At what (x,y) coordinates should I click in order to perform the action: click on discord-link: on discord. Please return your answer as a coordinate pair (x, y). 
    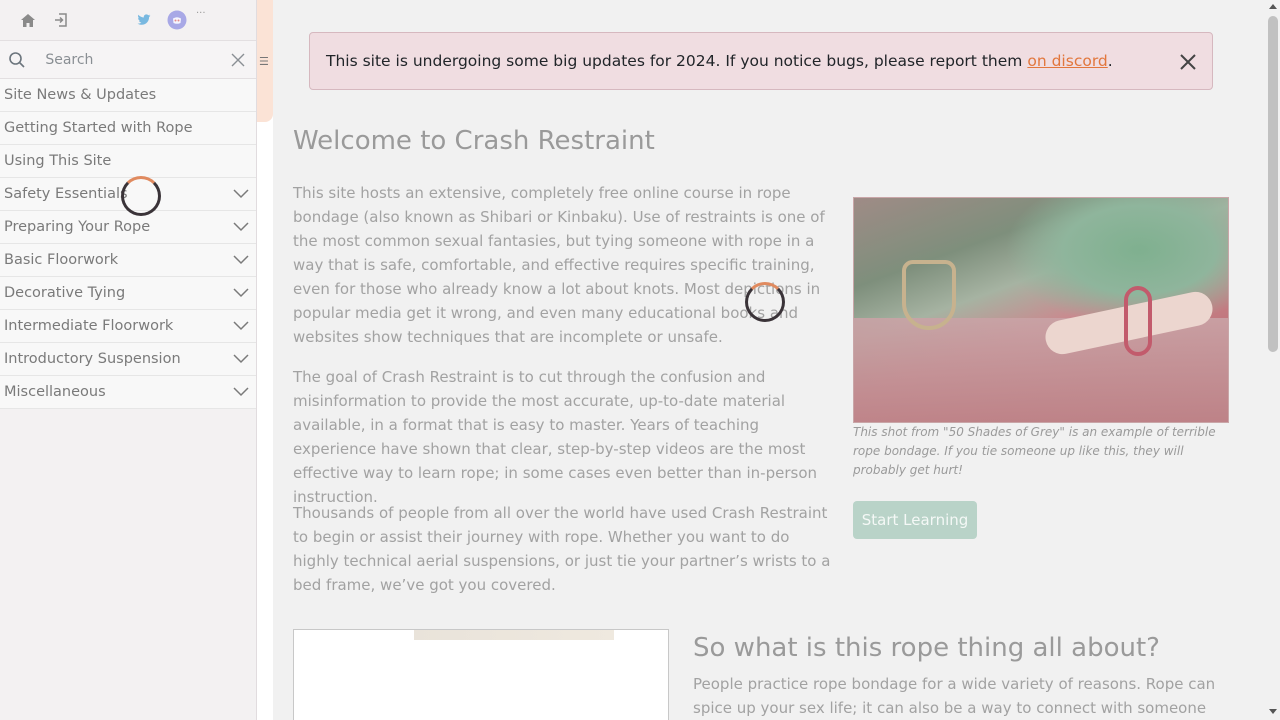
    Looking at the image, I should click on (1067, 61).